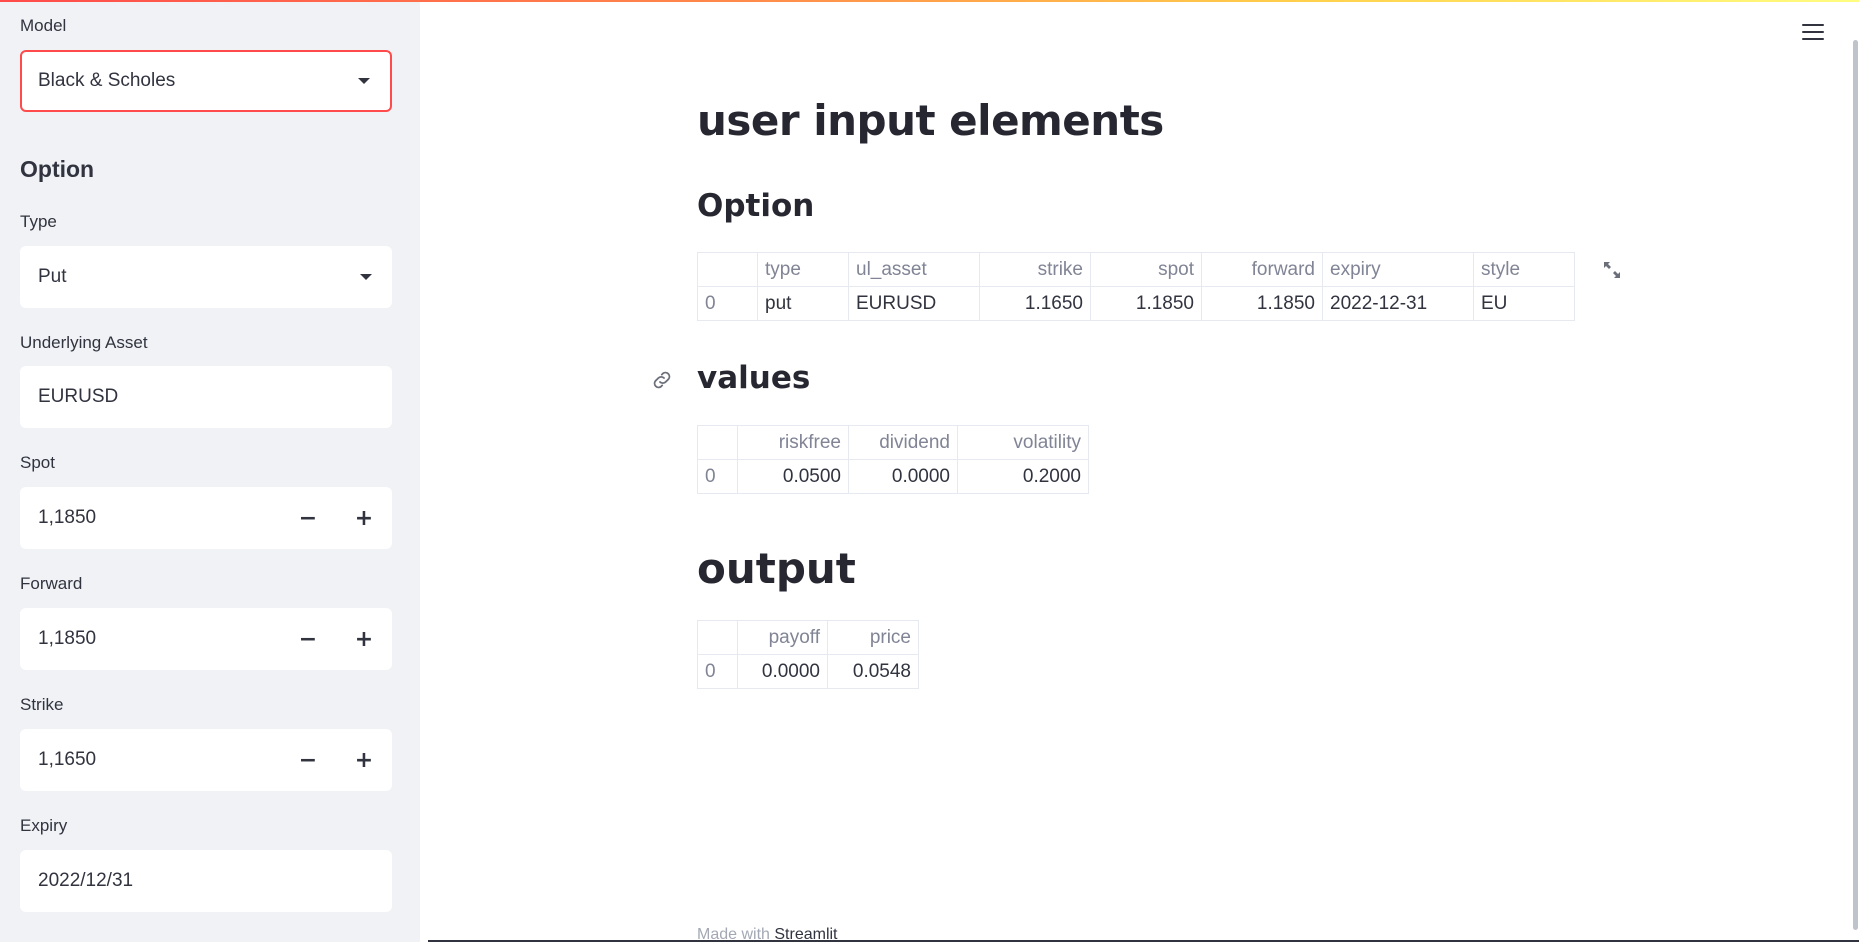 The width and height of the screenshot is (1859, 944). I want to click on column-header: payoff, so click(782, 637).